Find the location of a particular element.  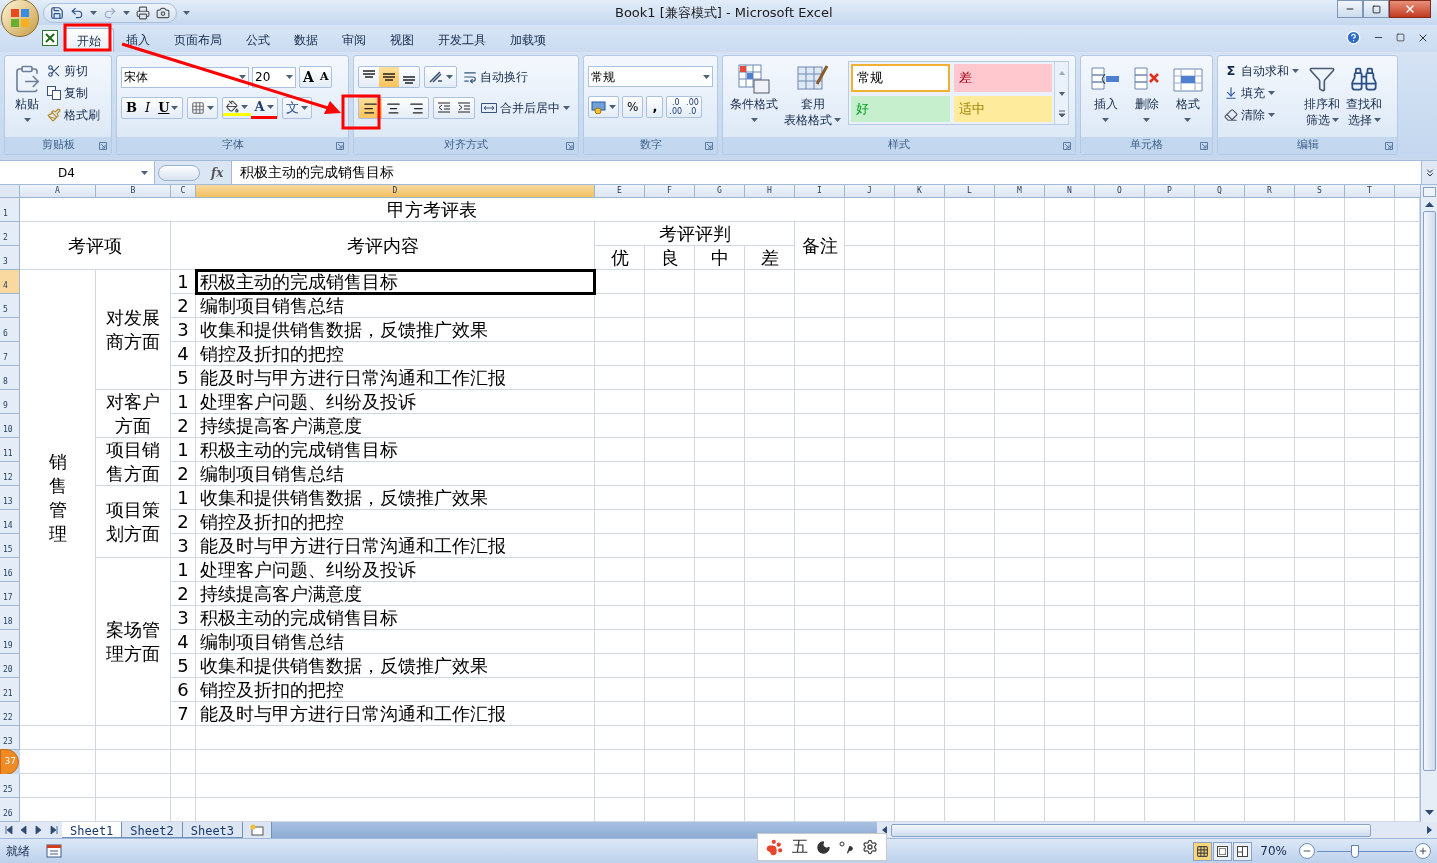

format-button: 格式 is located at coordinates (1187, 97).